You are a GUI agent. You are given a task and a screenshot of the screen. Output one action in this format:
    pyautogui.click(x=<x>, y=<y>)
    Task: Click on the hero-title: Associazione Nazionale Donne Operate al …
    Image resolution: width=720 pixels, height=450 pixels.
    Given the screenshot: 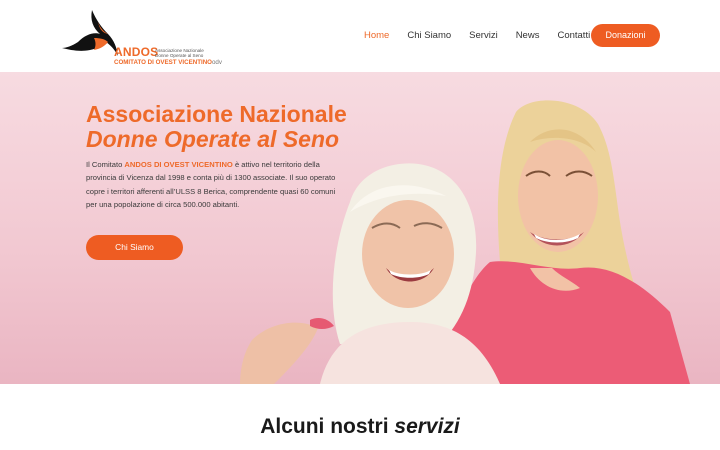 What is the action you would take?
    pyautogui.click(x=216, y=126)
    